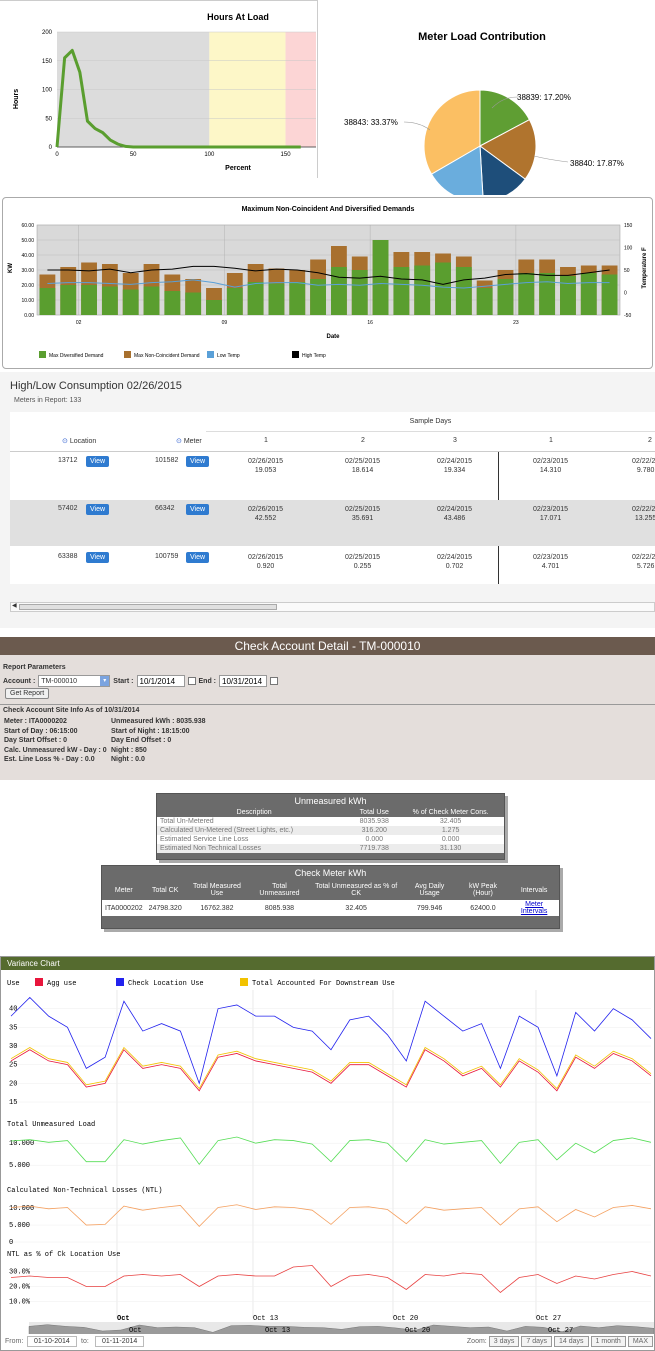 This screenshot has width=655, height=1351. I want to click on legend-label: Check Location Use, so click(166, 984).